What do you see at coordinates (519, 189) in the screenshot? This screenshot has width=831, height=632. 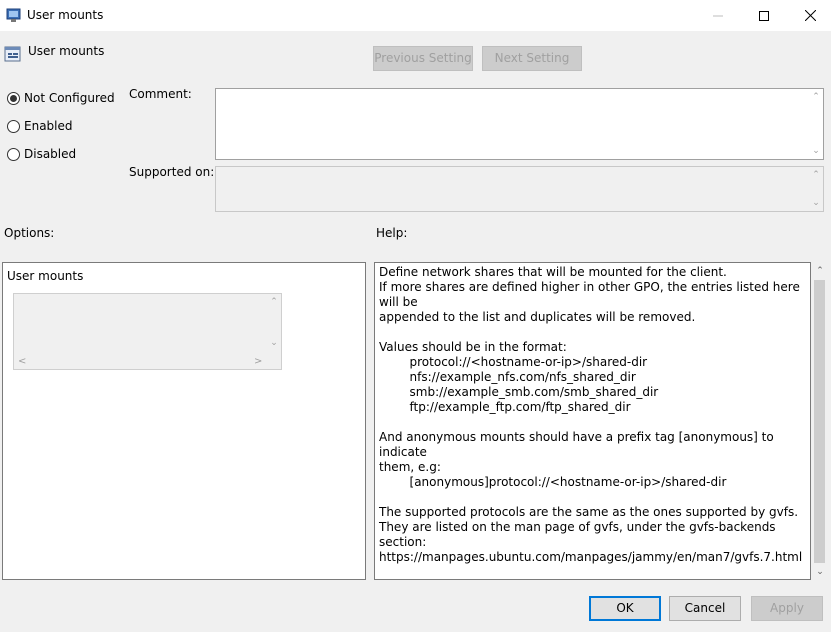 I see `supported-on-field: ⌃ ⌄` at bounding box center [519, 189].